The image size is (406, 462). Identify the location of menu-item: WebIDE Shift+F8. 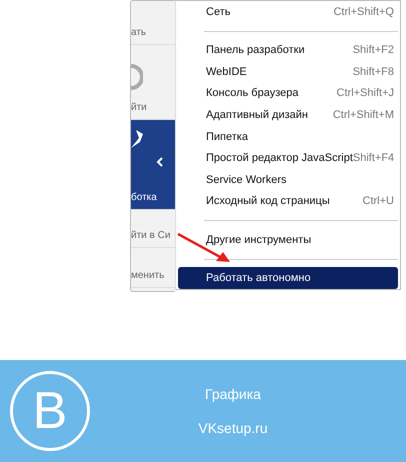
(288, 72).